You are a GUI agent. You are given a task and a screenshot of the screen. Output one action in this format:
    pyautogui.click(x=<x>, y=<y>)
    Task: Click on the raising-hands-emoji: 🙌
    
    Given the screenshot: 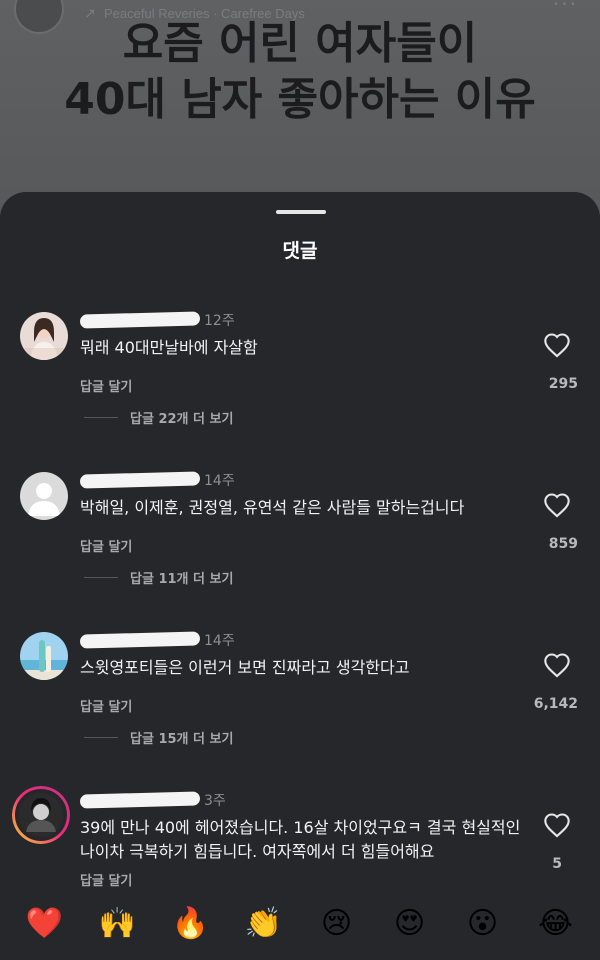 What is the action you would take?
    pyautogui.click(x=118, y=924)
    